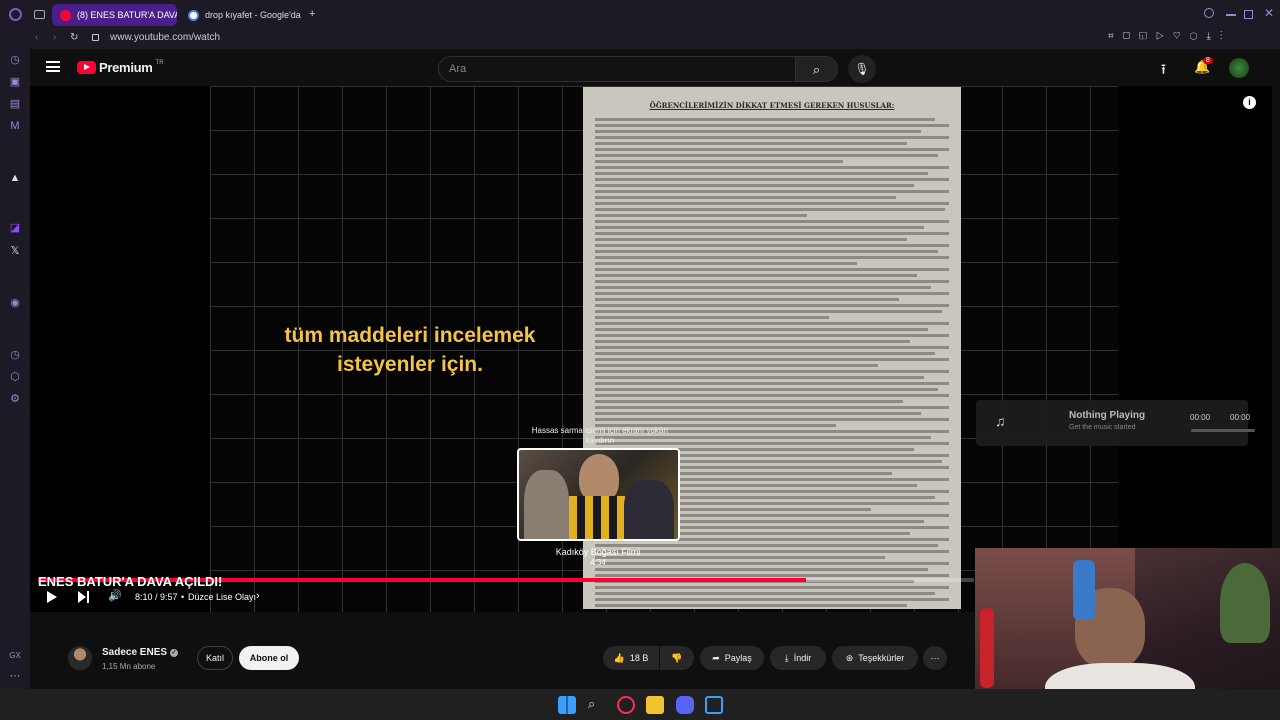 The height and width of the screenshot is (720, 1280). What do you see at coordinates (86, 67) in the screenshot?
I see `youtube-play-logo-icon` at bounding box center [86, 67].